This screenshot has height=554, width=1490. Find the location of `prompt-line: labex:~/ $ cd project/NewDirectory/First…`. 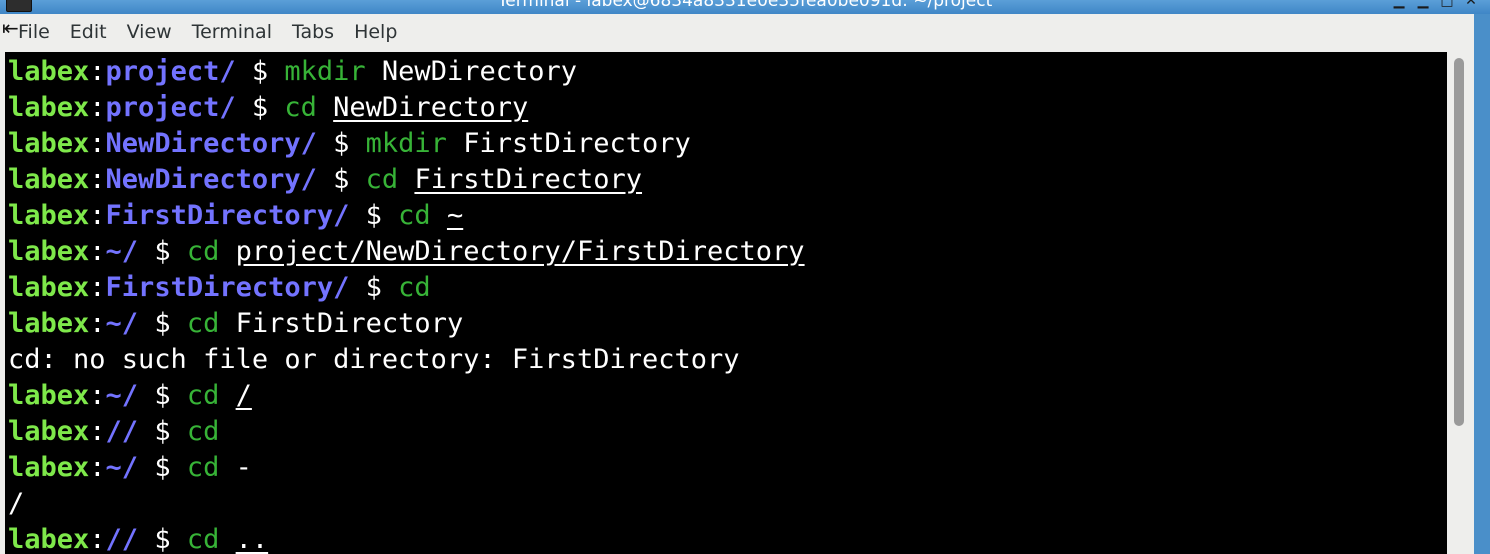

prompt-line: labex:~/ $ cd project/NewDirectory/First… is located at coordinates (406, 252).